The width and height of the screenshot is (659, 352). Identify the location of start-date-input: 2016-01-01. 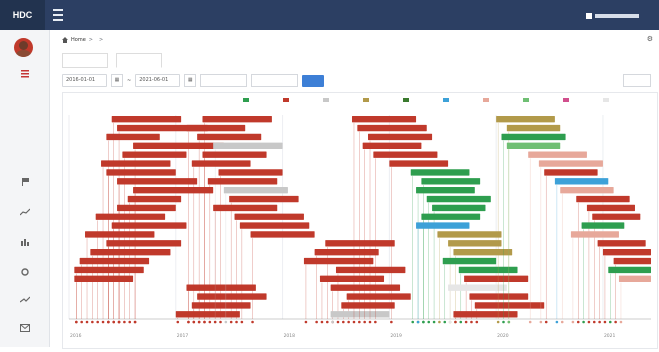
(84, 80).